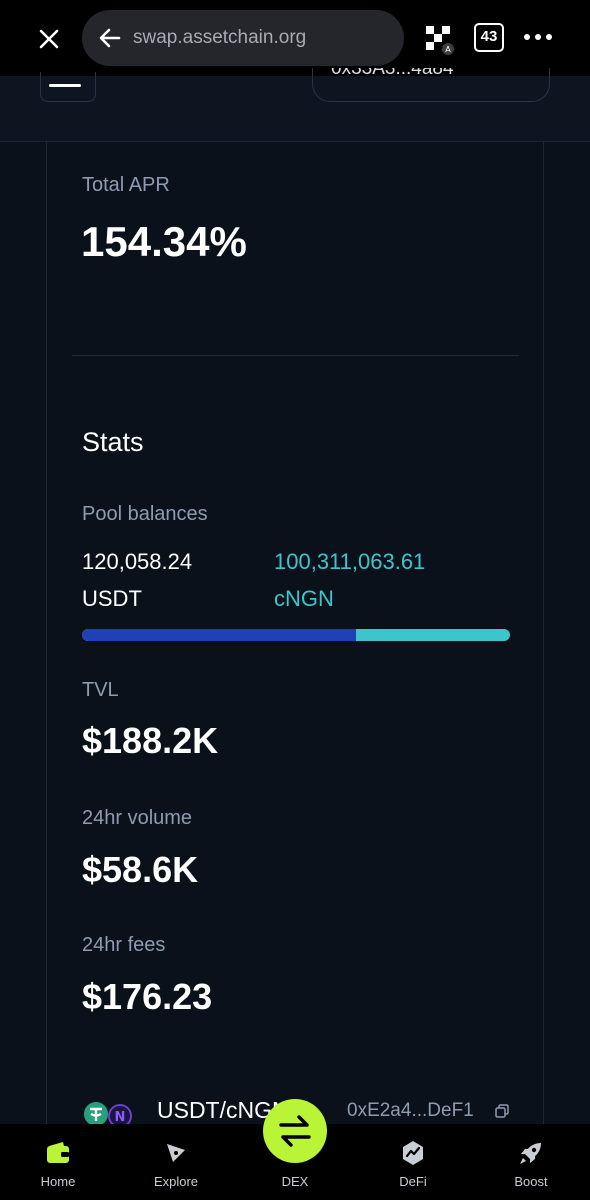  Describe the element at coordinates (58, 1152) in the screenshot. I see `wallet-icon` at that location.